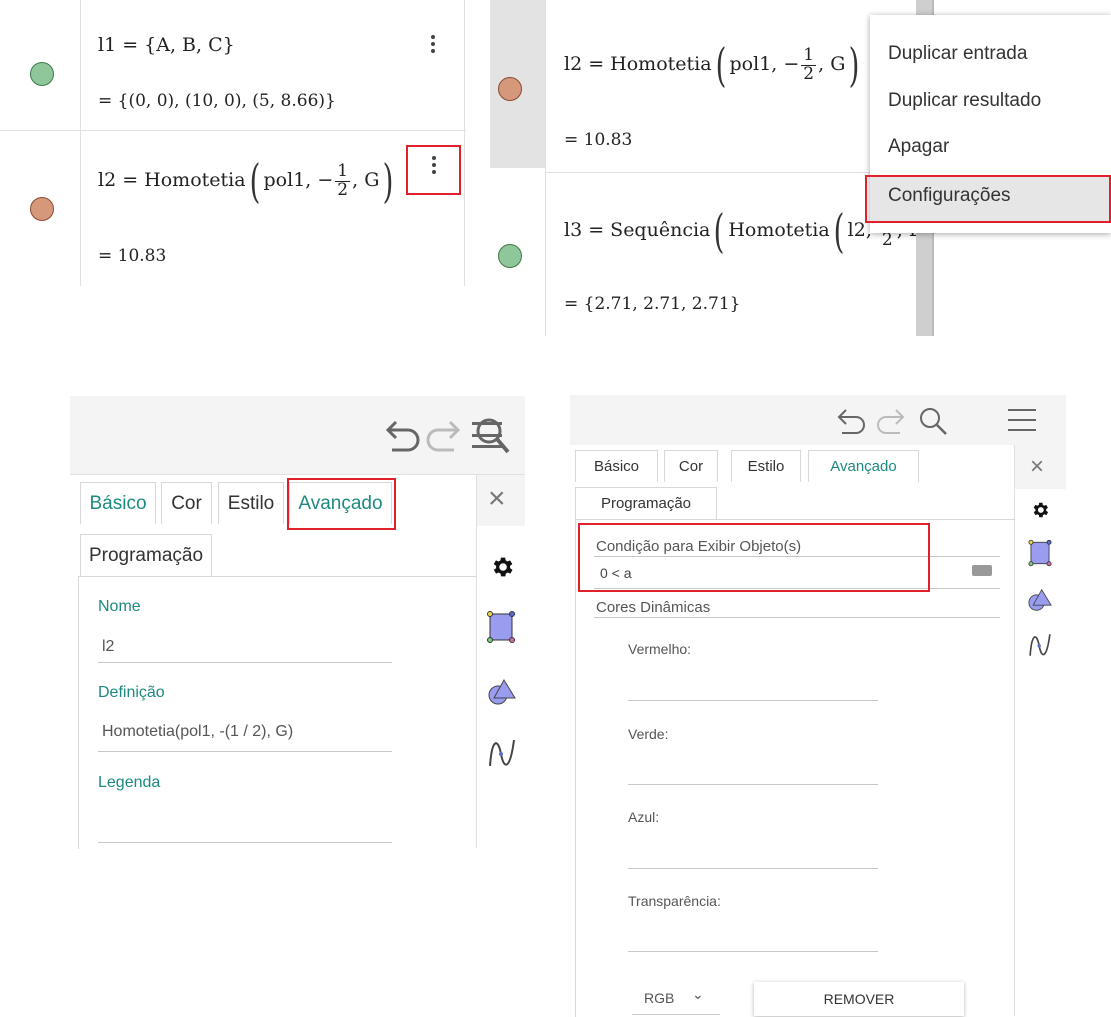  I want to click on definicao-input: Homotetia(pol1, -(1 / 2), G), so click(197, 732).